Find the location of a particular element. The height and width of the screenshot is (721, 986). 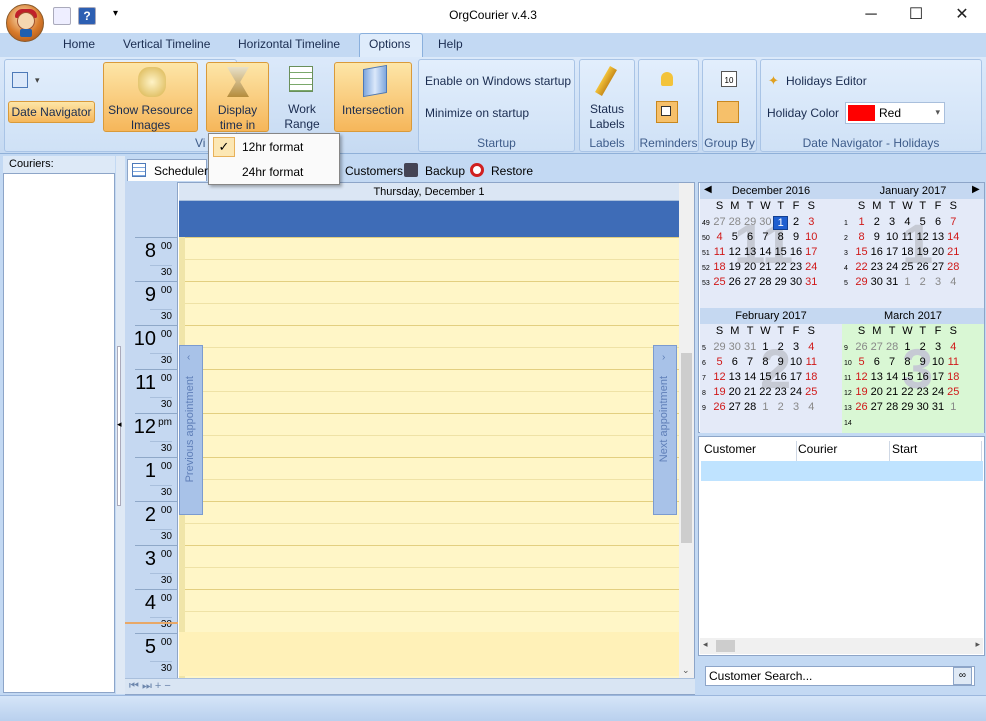

status-labels-button: Status Labels is located at coordinates (607, 97).